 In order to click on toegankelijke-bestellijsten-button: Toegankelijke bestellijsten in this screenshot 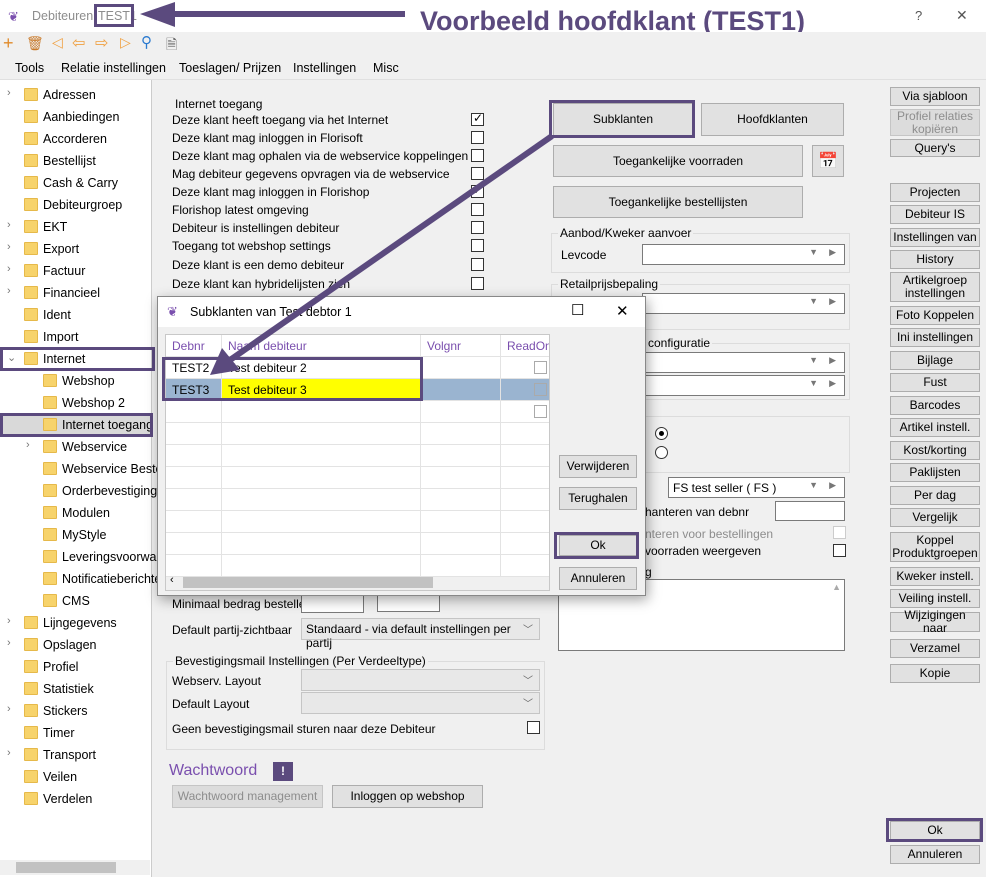, I will do `click(678, 202)`.